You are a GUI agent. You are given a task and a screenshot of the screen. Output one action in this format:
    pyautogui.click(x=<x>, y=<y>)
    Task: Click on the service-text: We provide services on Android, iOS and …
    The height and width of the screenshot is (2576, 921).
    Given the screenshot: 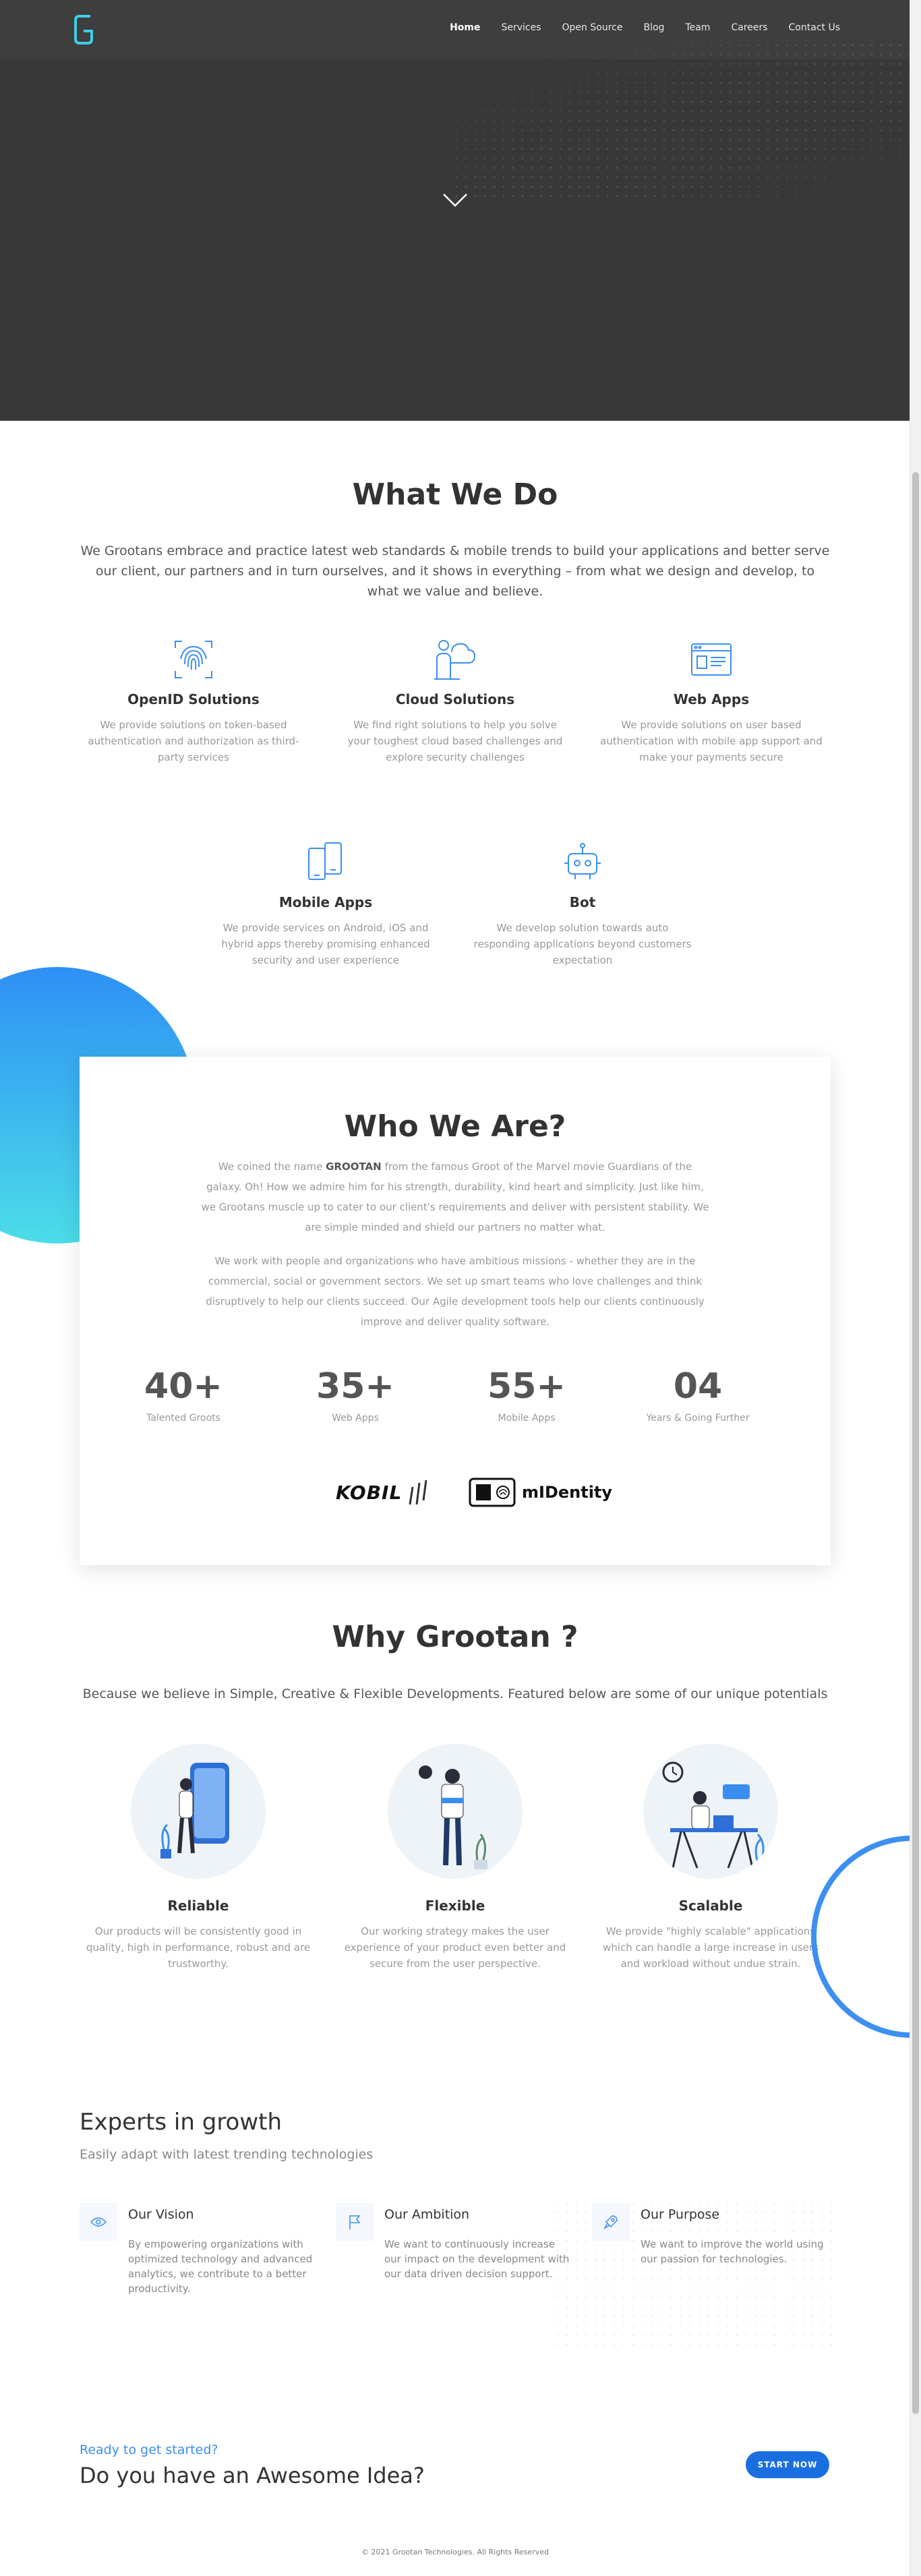 What is the action you would take?
    pyautogui.click(x=325, y=944)
    